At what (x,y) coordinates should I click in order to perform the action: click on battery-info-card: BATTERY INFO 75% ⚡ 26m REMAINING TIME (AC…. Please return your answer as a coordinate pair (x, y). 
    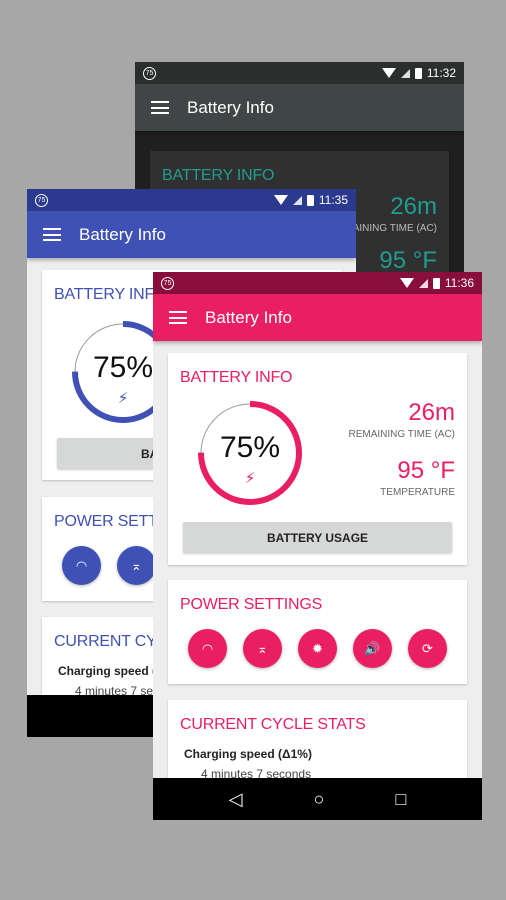
    Looking at the image, I should click on (317, 459).